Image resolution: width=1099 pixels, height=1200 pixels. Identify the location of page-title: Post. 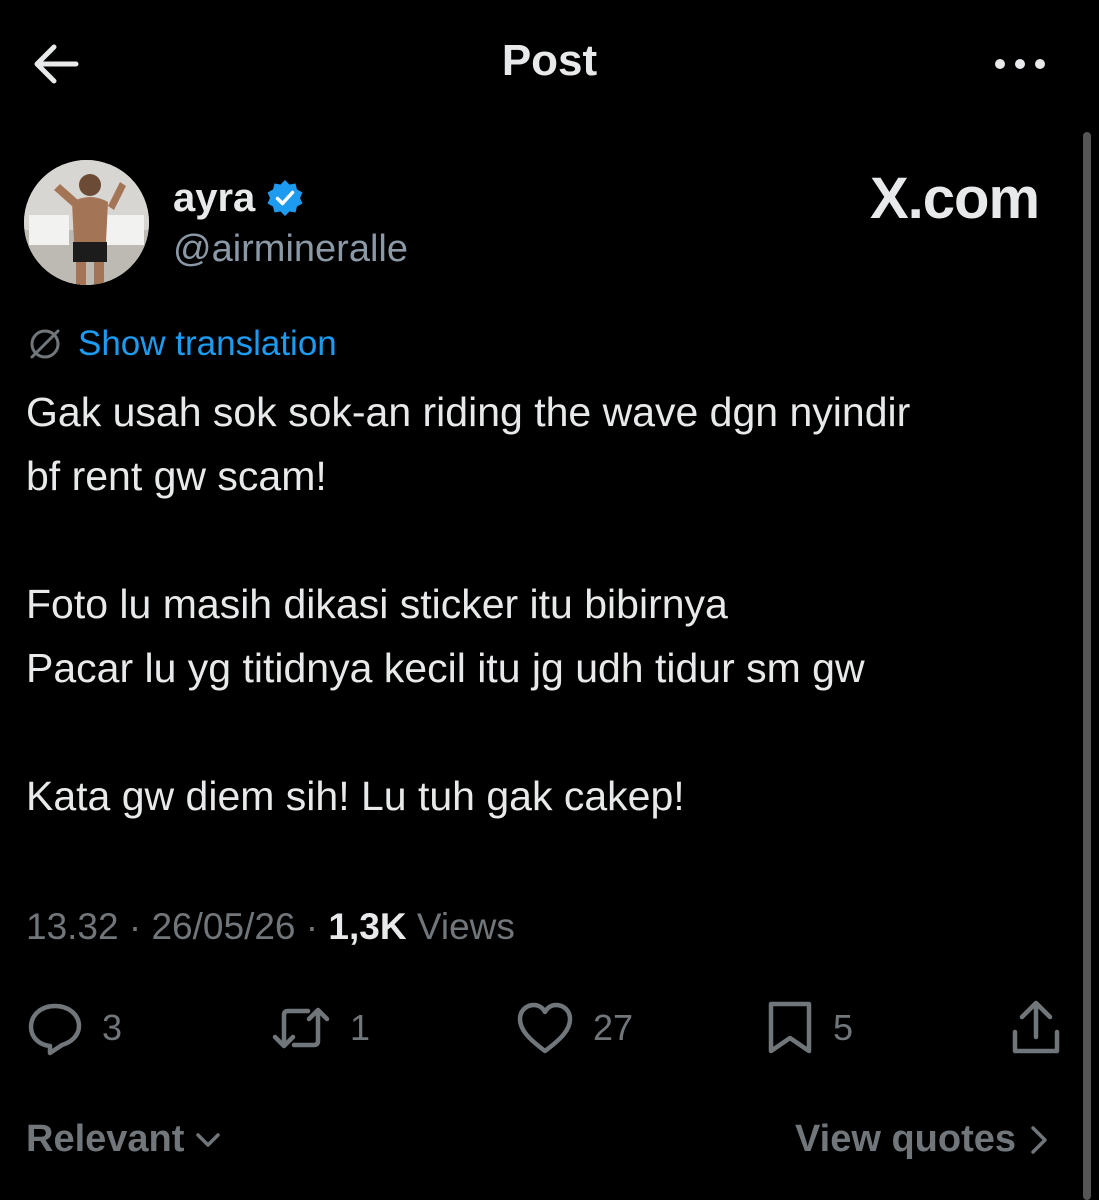
(549, 60).